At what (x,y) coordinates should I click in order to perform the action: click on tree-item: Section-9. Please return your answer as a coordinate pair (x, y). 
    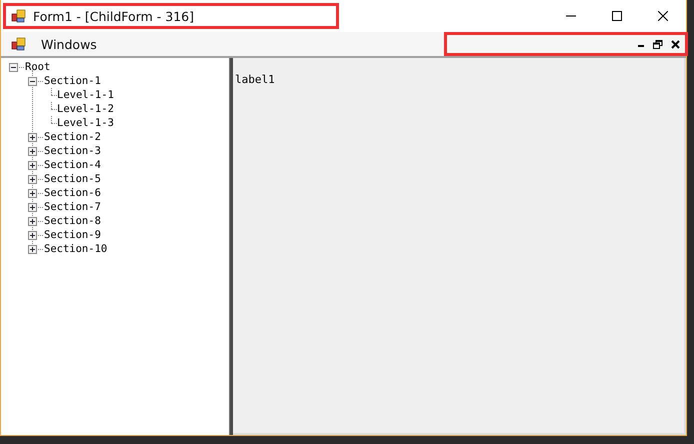
    Looking at the image, I should click on (72, 235).